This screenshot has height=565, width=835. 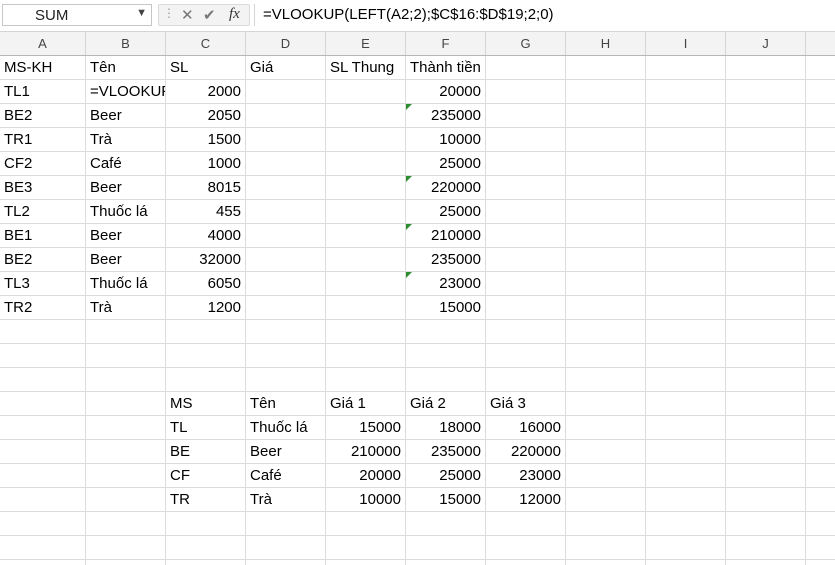 What do you see at coordinates (446, 284) in the screenshot?
I see `cell-f: 23000` at bounding box center [446, 284].